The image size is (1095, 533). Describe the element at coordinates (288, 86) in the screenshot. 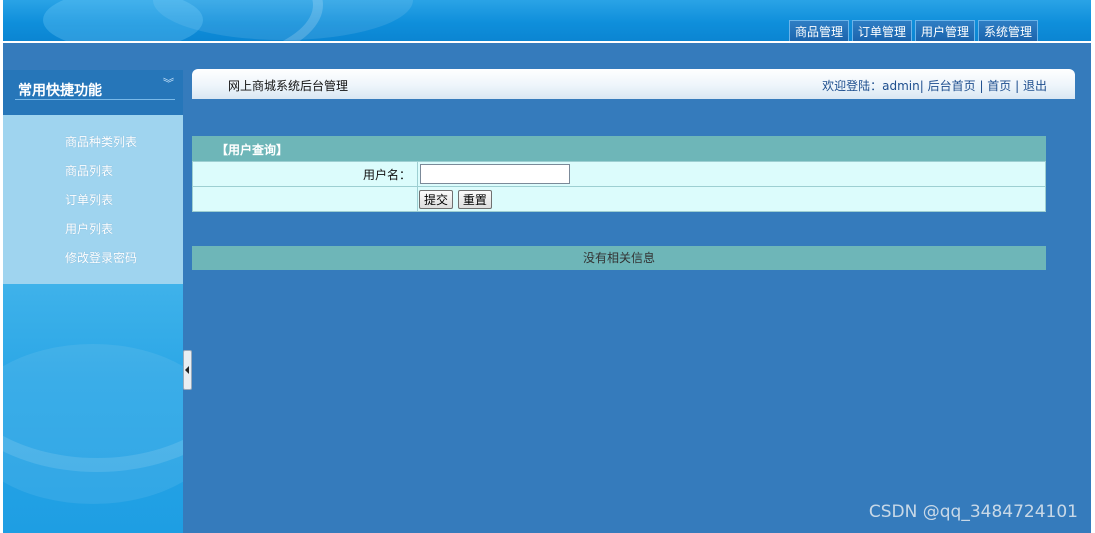

I see `page-title: 网上商城系统后台管理` at that location.